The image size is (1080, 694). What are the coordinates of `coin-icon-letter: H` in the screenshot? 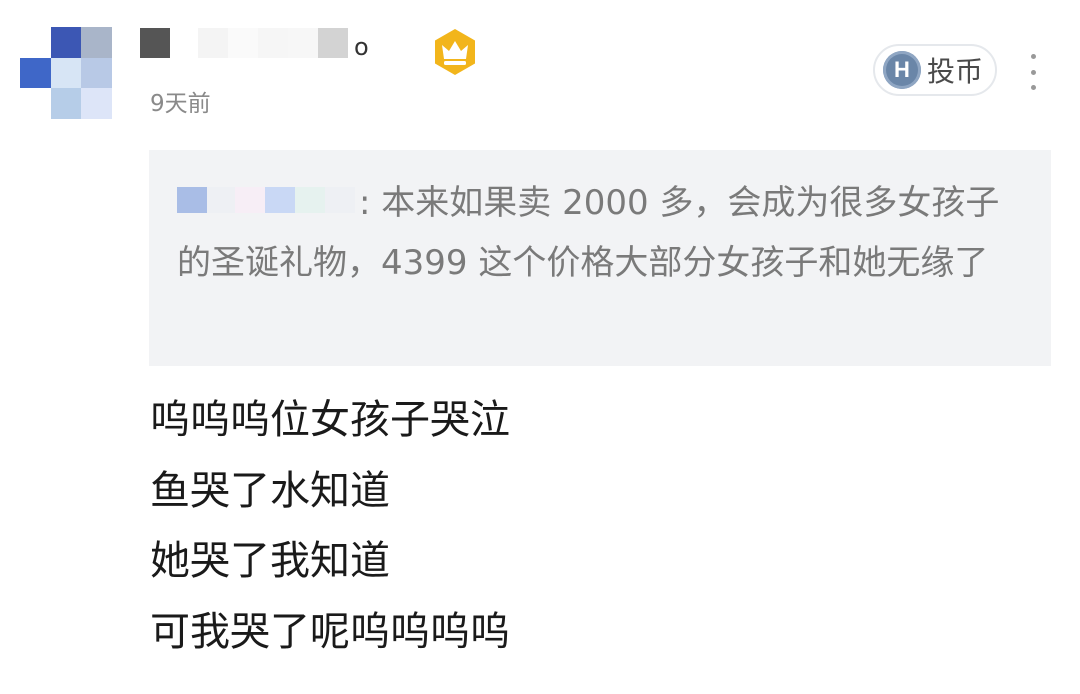 It's located at (902, 69).